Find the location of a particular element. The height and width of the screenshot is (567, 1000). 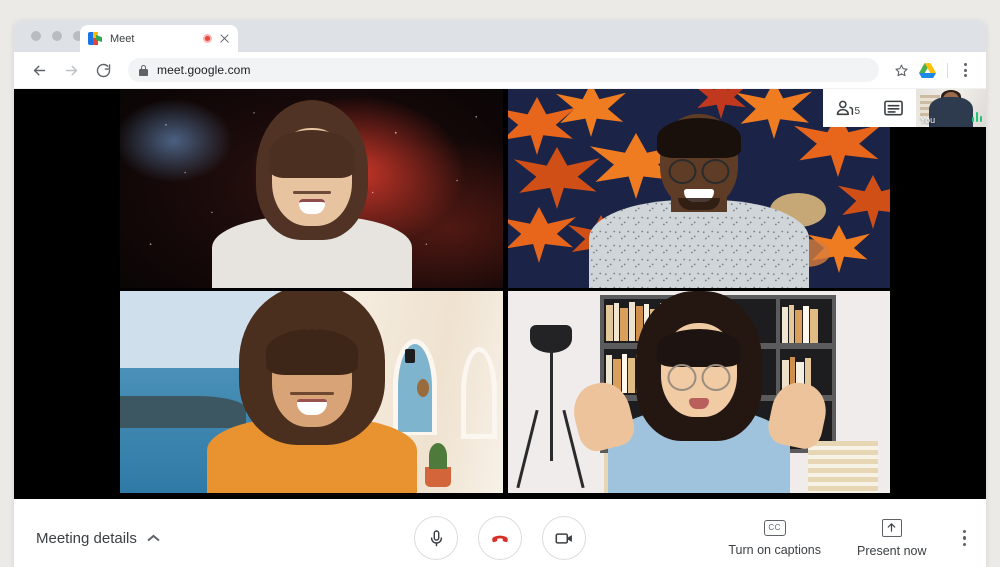

mic-active-indicator is located at coordinates (976, 117).